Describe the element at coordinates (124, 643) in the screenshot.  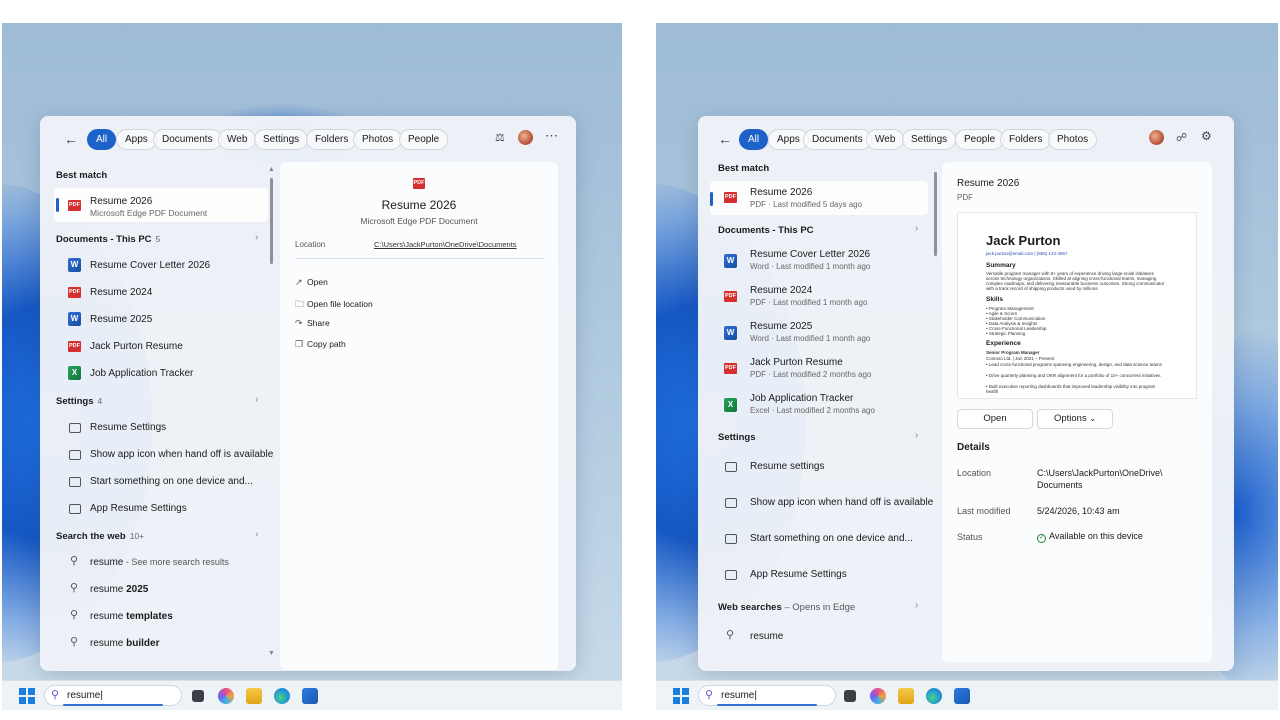
I see `web-search-item: resume builder` at that location.